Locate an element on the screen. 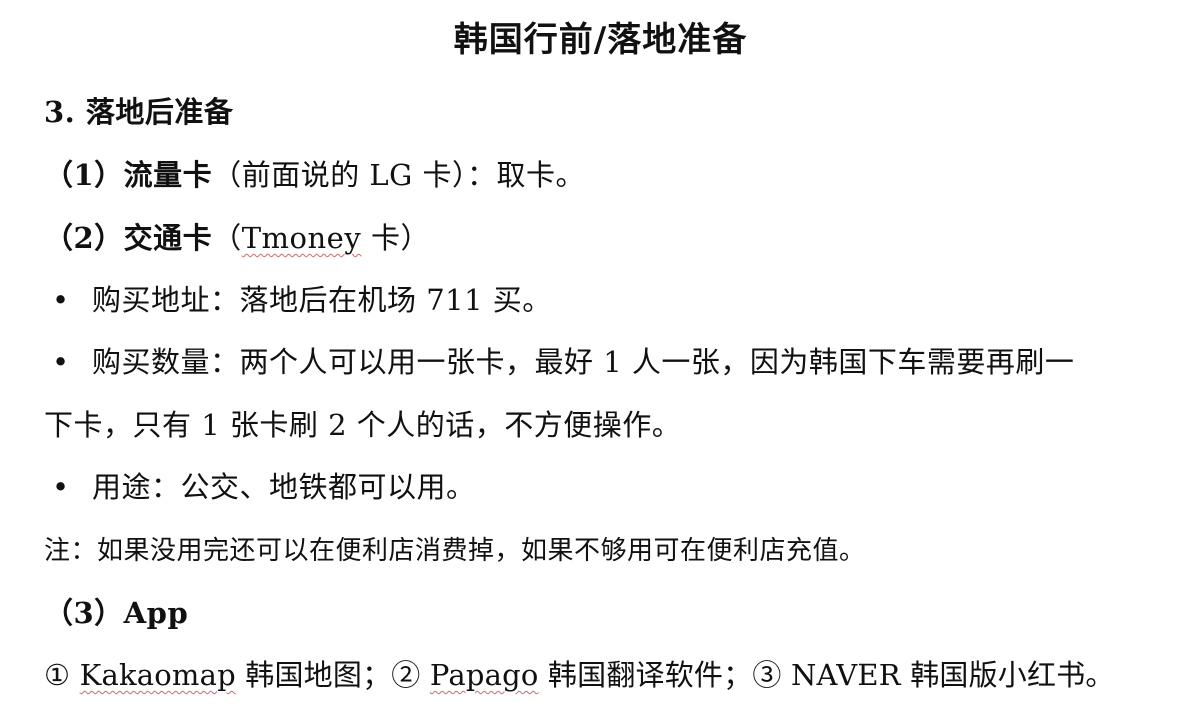 The image size is (1201, 721). item-data-card: （1）流量卡（前面说的 LG 卡）：取卡。 is located at coordinates (314, 175).